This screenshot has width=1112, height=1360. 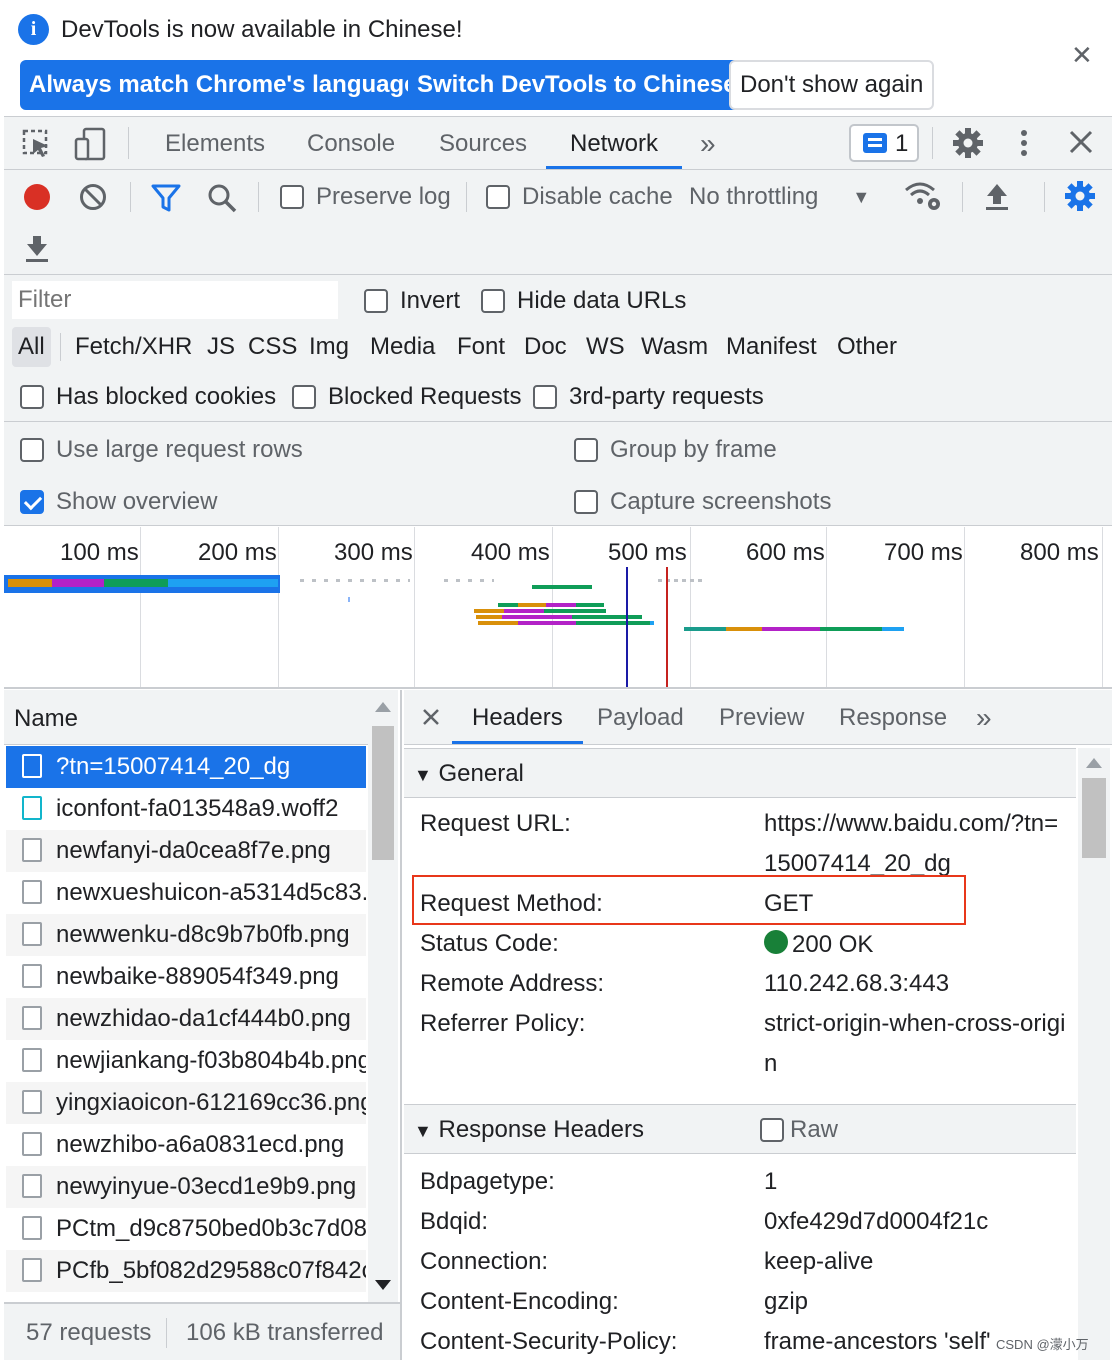 I want to click on close-details-icon, so click(x=431, y=717).